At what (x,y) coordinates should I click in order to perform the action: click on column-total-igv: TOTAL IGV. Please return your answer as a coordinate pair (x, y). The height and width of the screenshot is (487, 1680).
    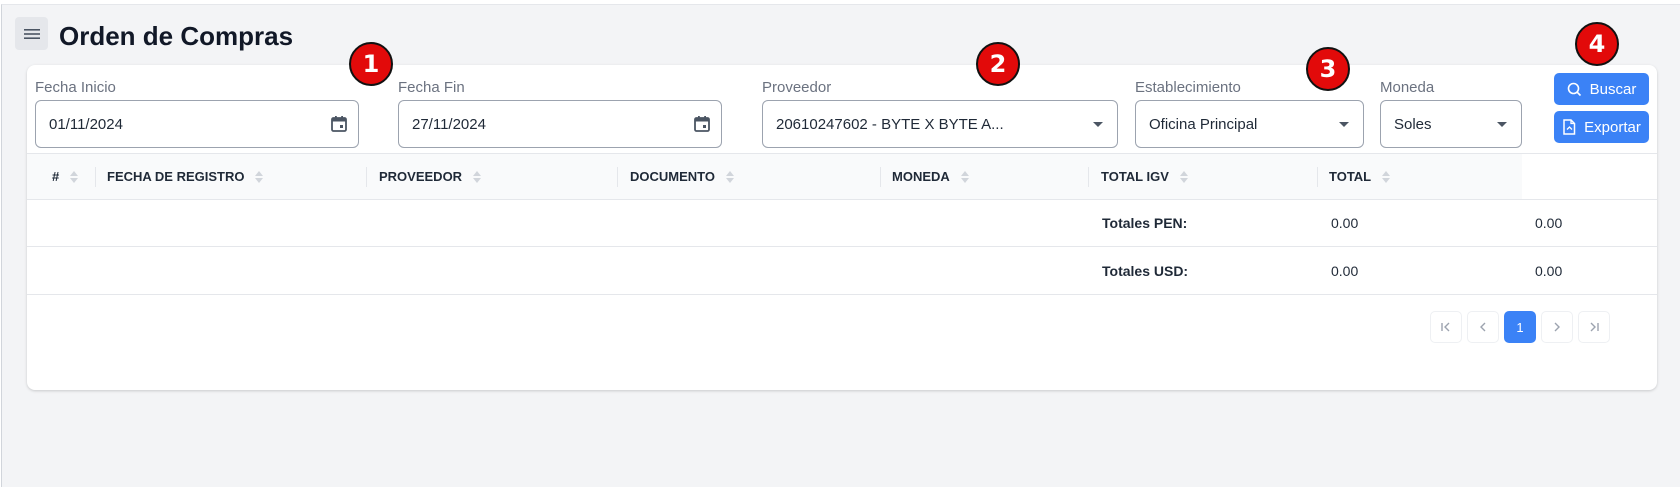
    Looking at the image, I should click on (1145, 176).